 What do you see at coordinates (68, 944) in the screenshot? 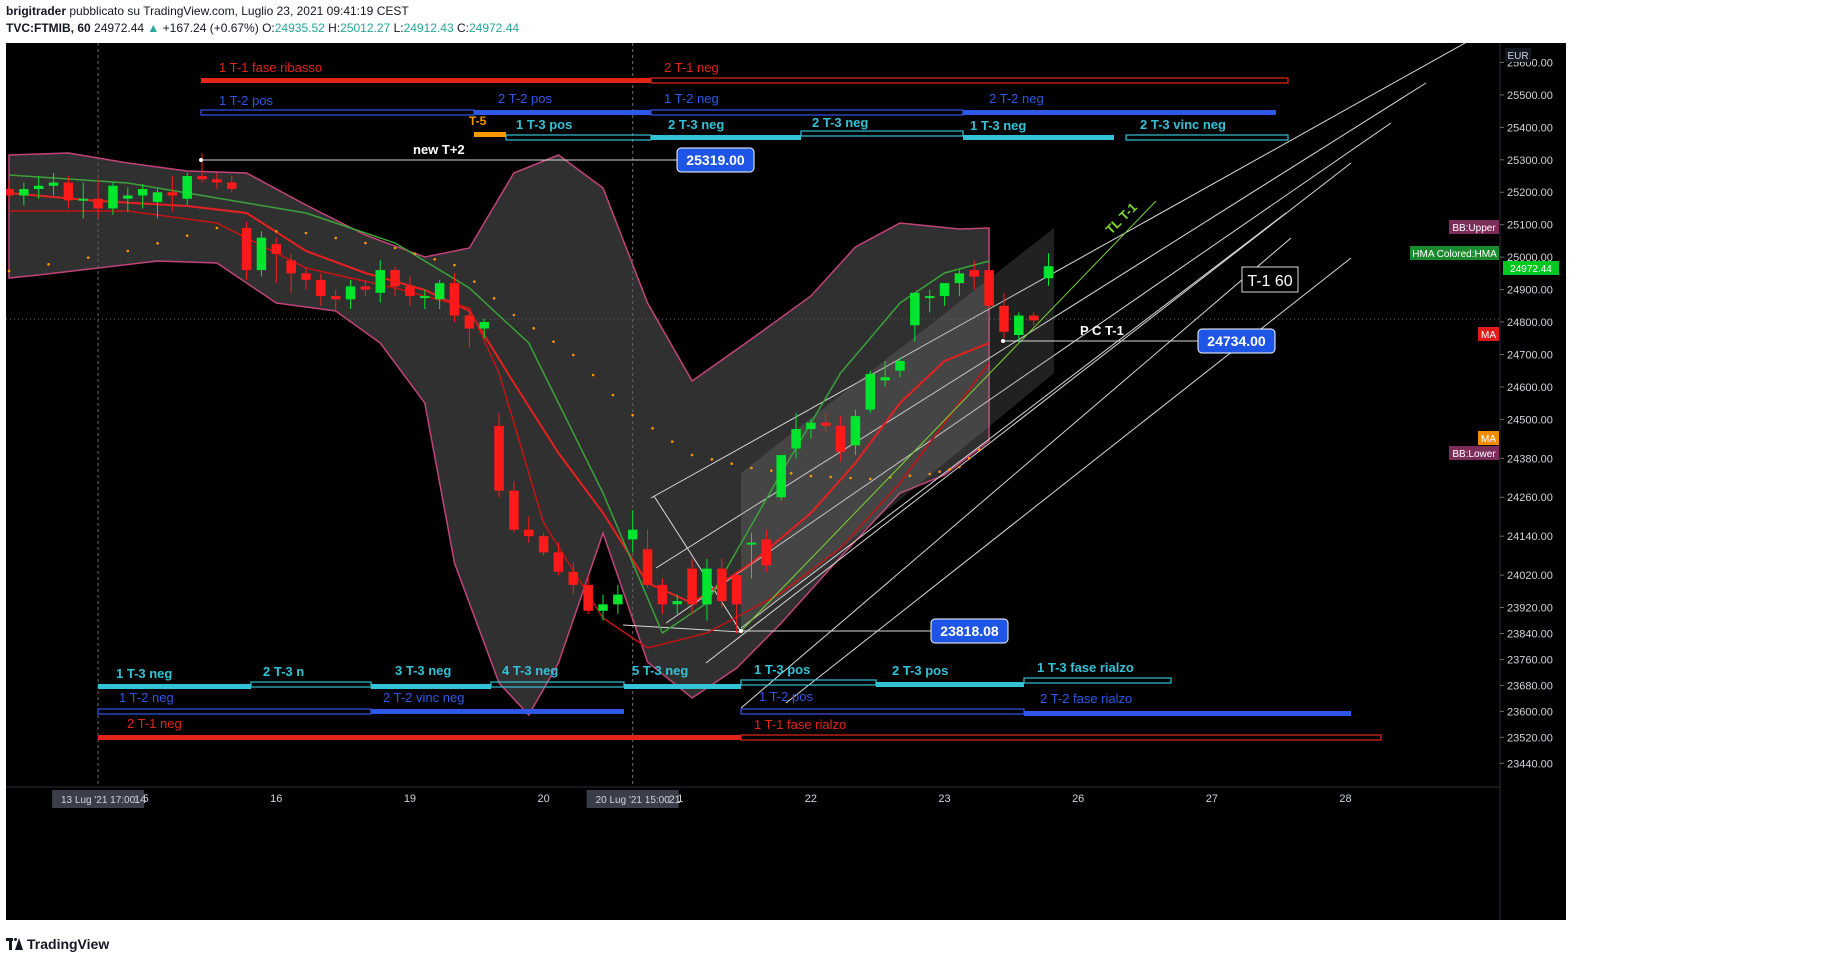
I see `brand-name: TradingView` at bounding box center [68, 944].